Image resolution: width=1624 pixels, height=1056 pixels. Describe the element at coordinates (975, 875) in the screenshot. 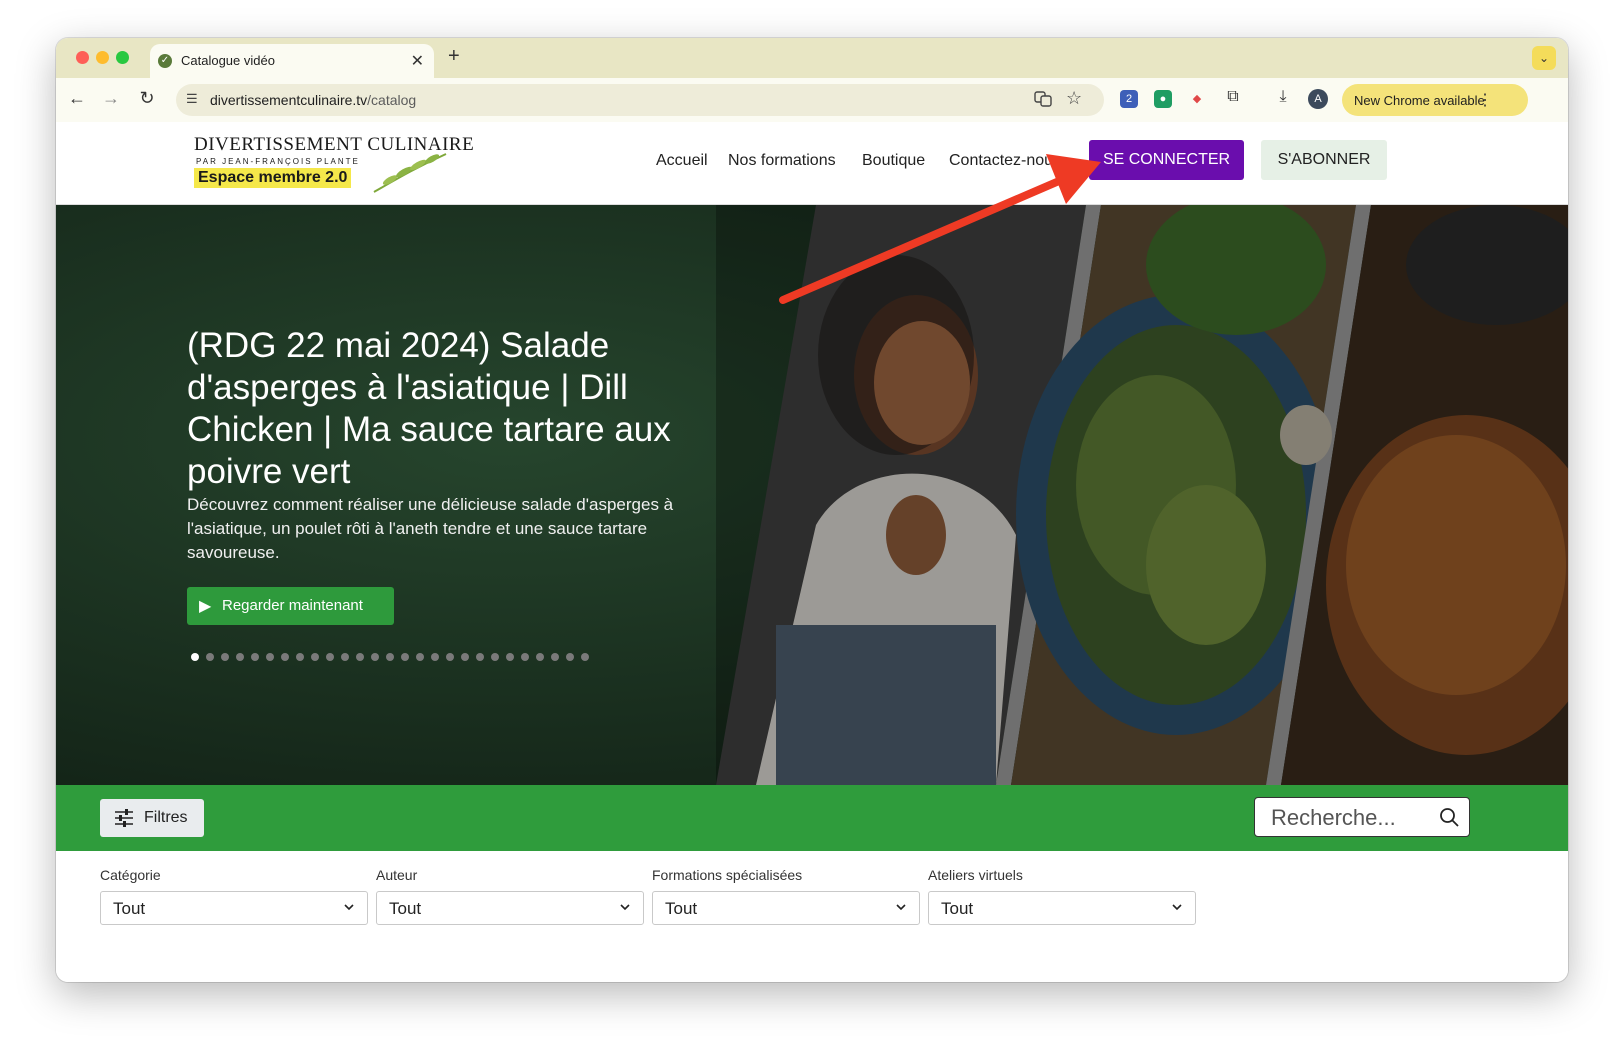

I see `filter-label: Ateliers virtuels` at that location.